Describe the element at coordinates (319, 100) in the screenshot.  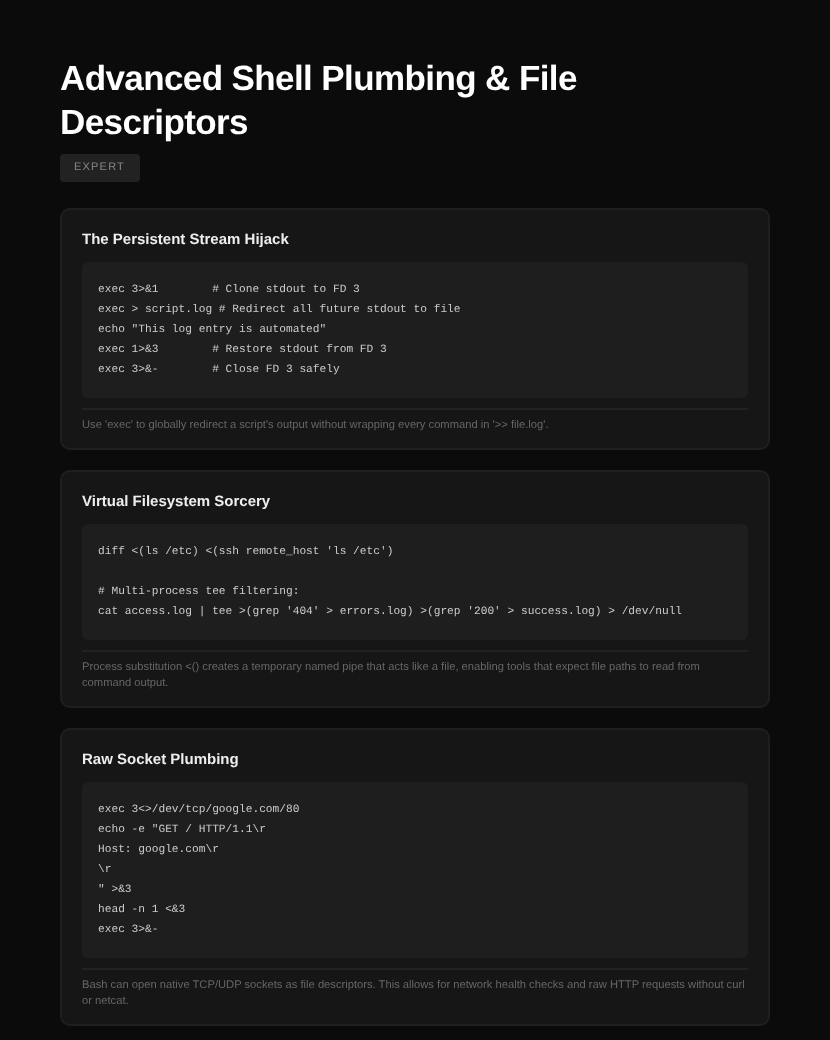
I see `page-title: Advanced Shell Plumbing & File Descriptors` at that location.